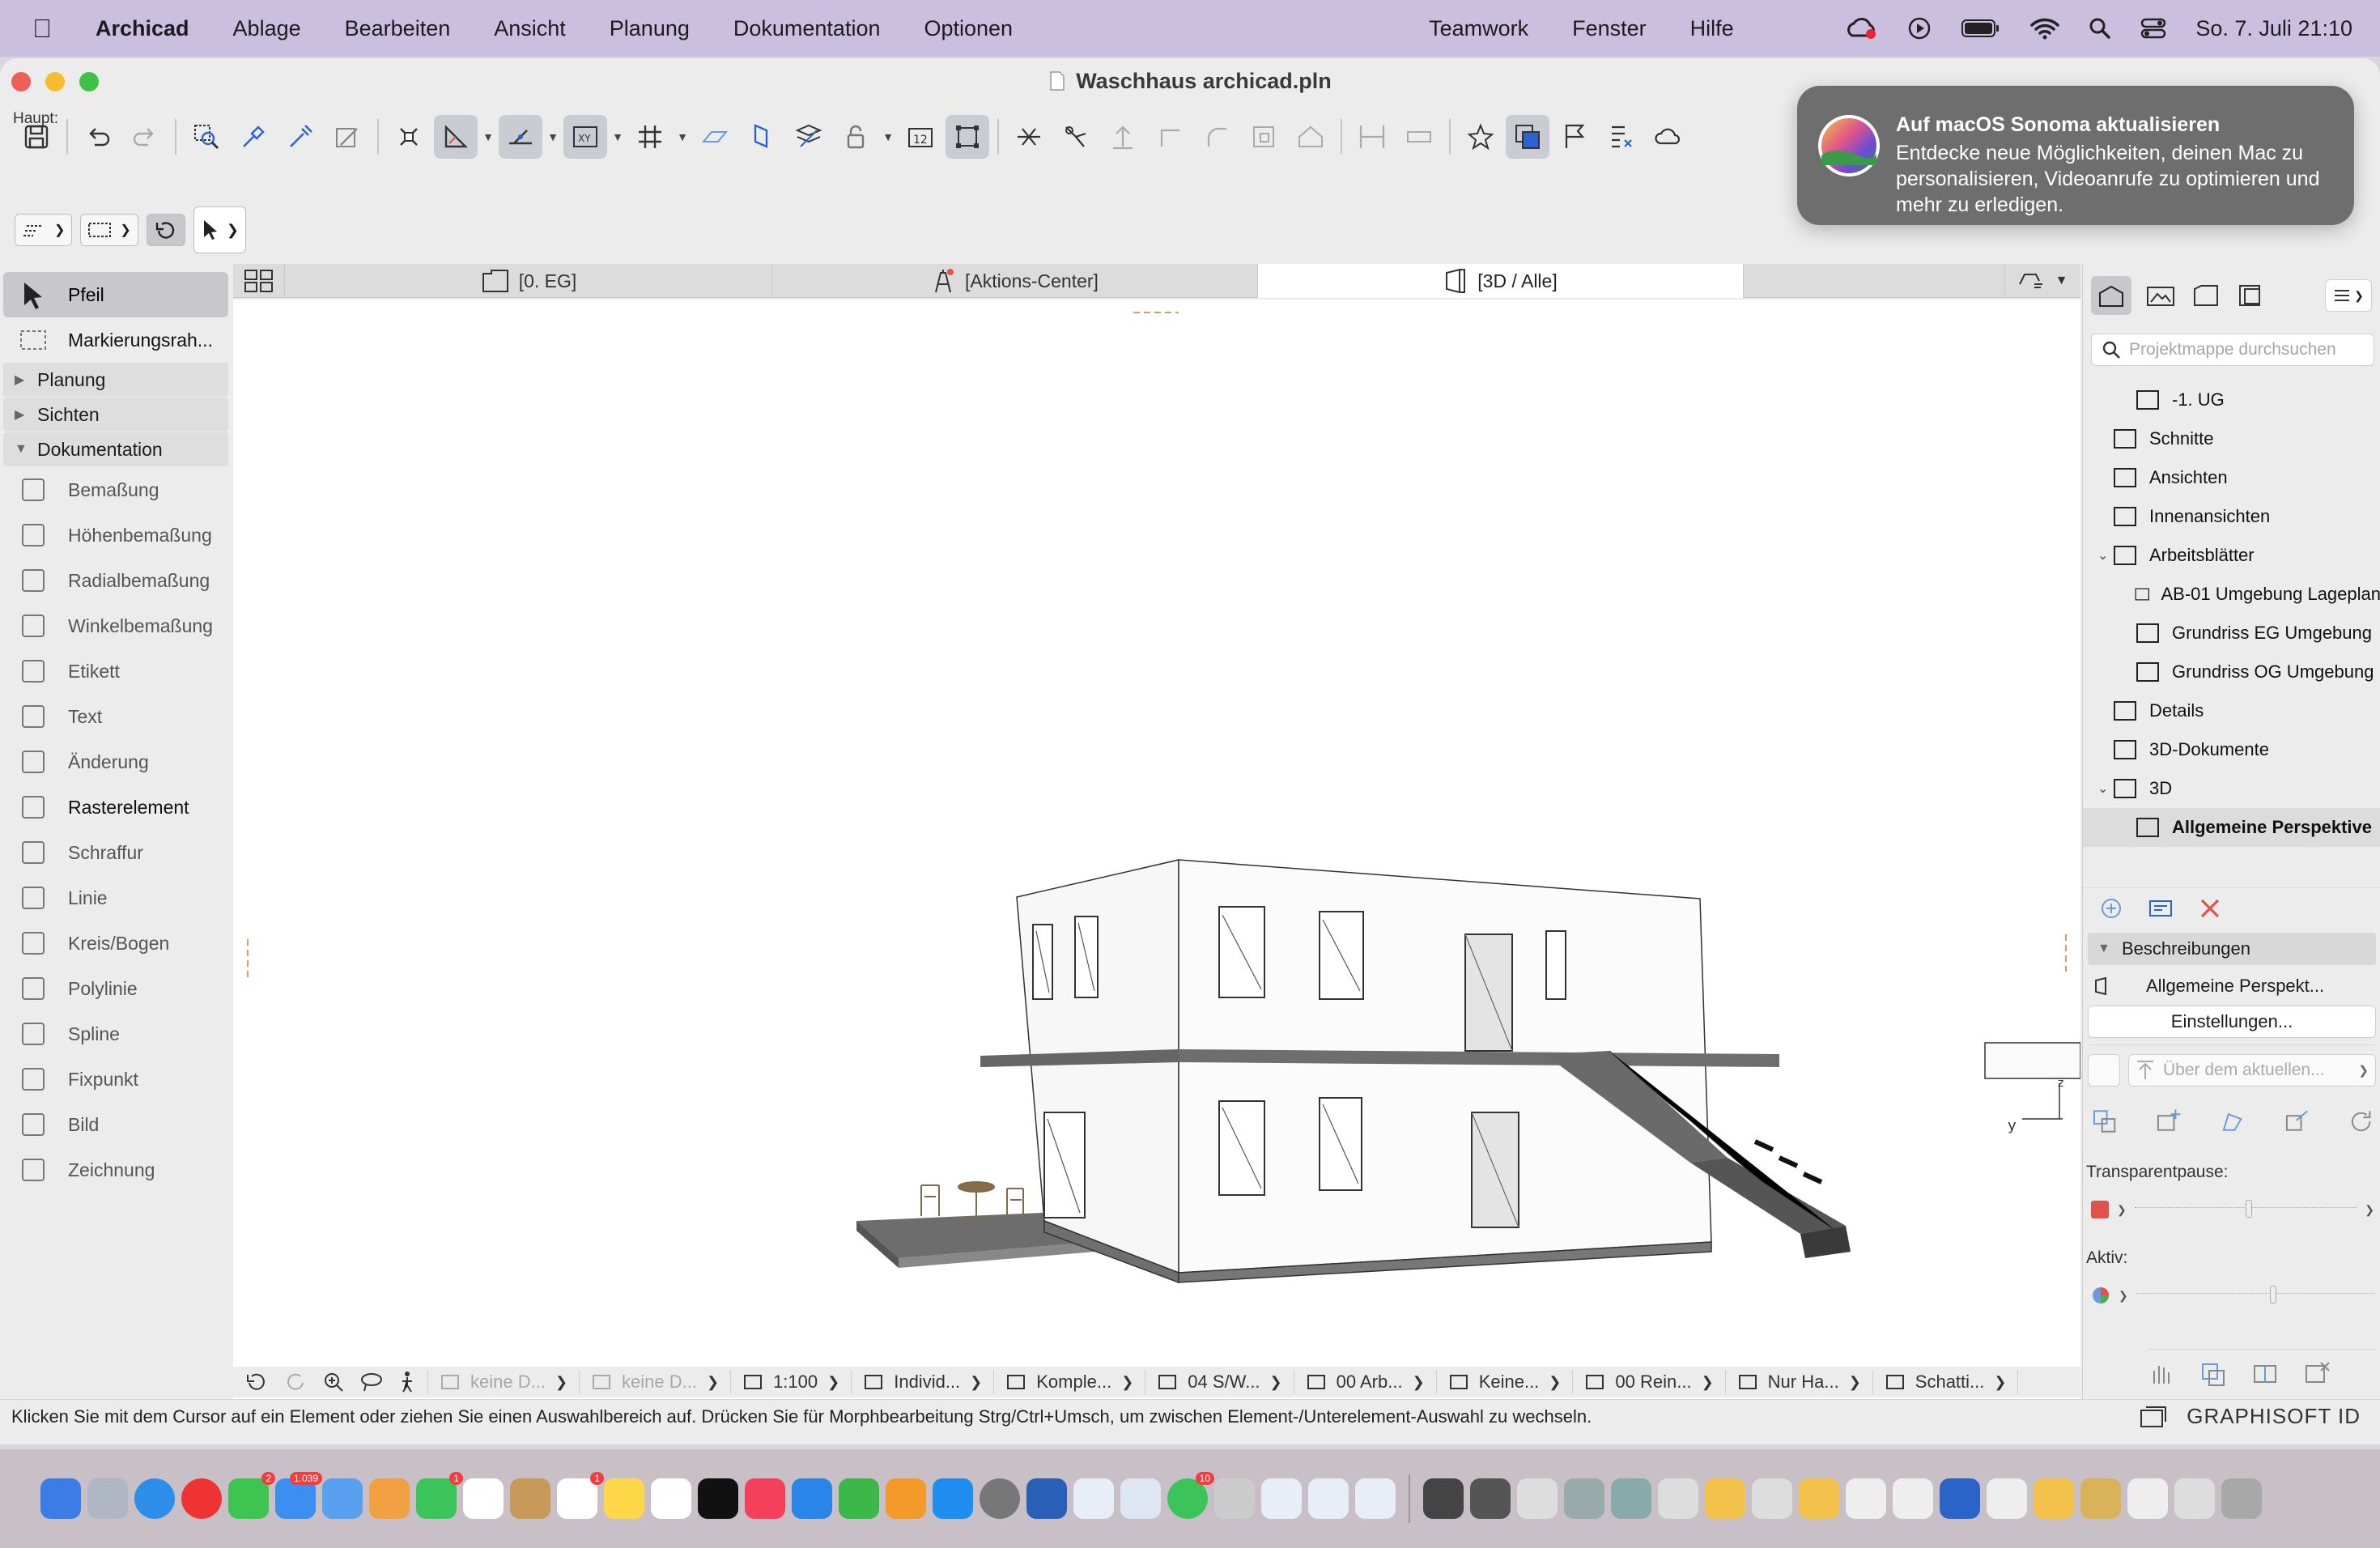  What do you see at coordinates (2348, 295) in the screenshot?
I see `navigator-menu-button: ❯` at bounding box center [2348, 295].